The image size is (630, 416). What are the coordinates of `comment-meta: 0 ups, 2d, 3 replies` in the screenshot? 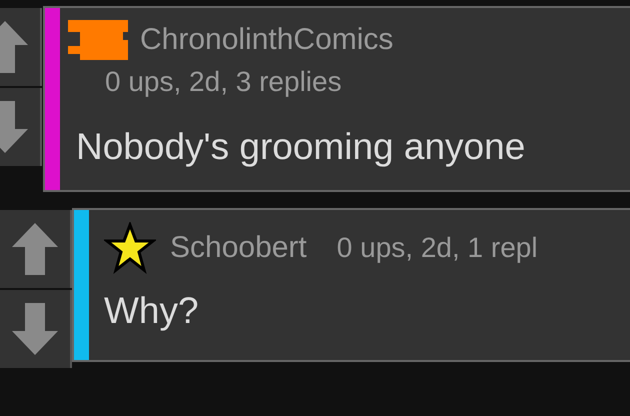 It's located at (223, 82).